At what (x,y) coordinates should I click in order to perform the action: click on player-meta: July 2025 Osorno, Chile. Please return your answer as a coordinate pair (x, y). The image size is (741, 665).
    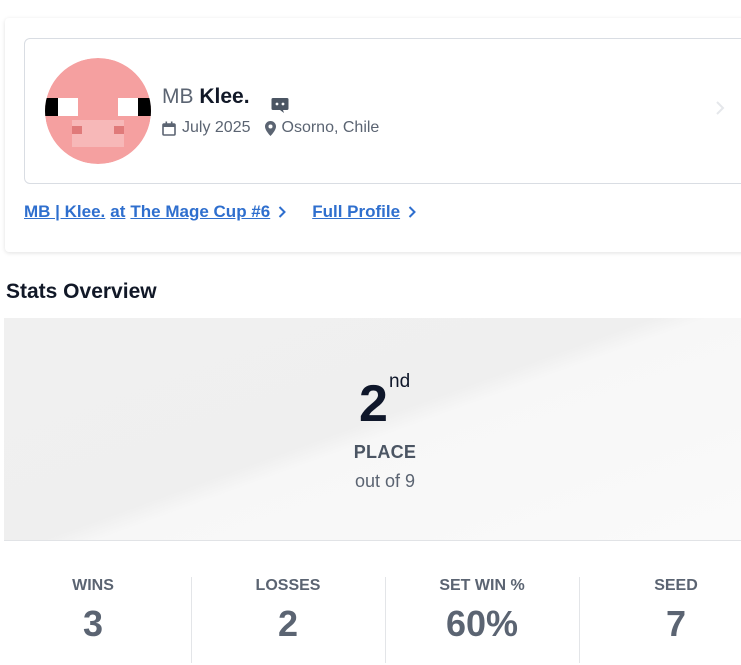
    Looking at the image, I should click on (270, 128).